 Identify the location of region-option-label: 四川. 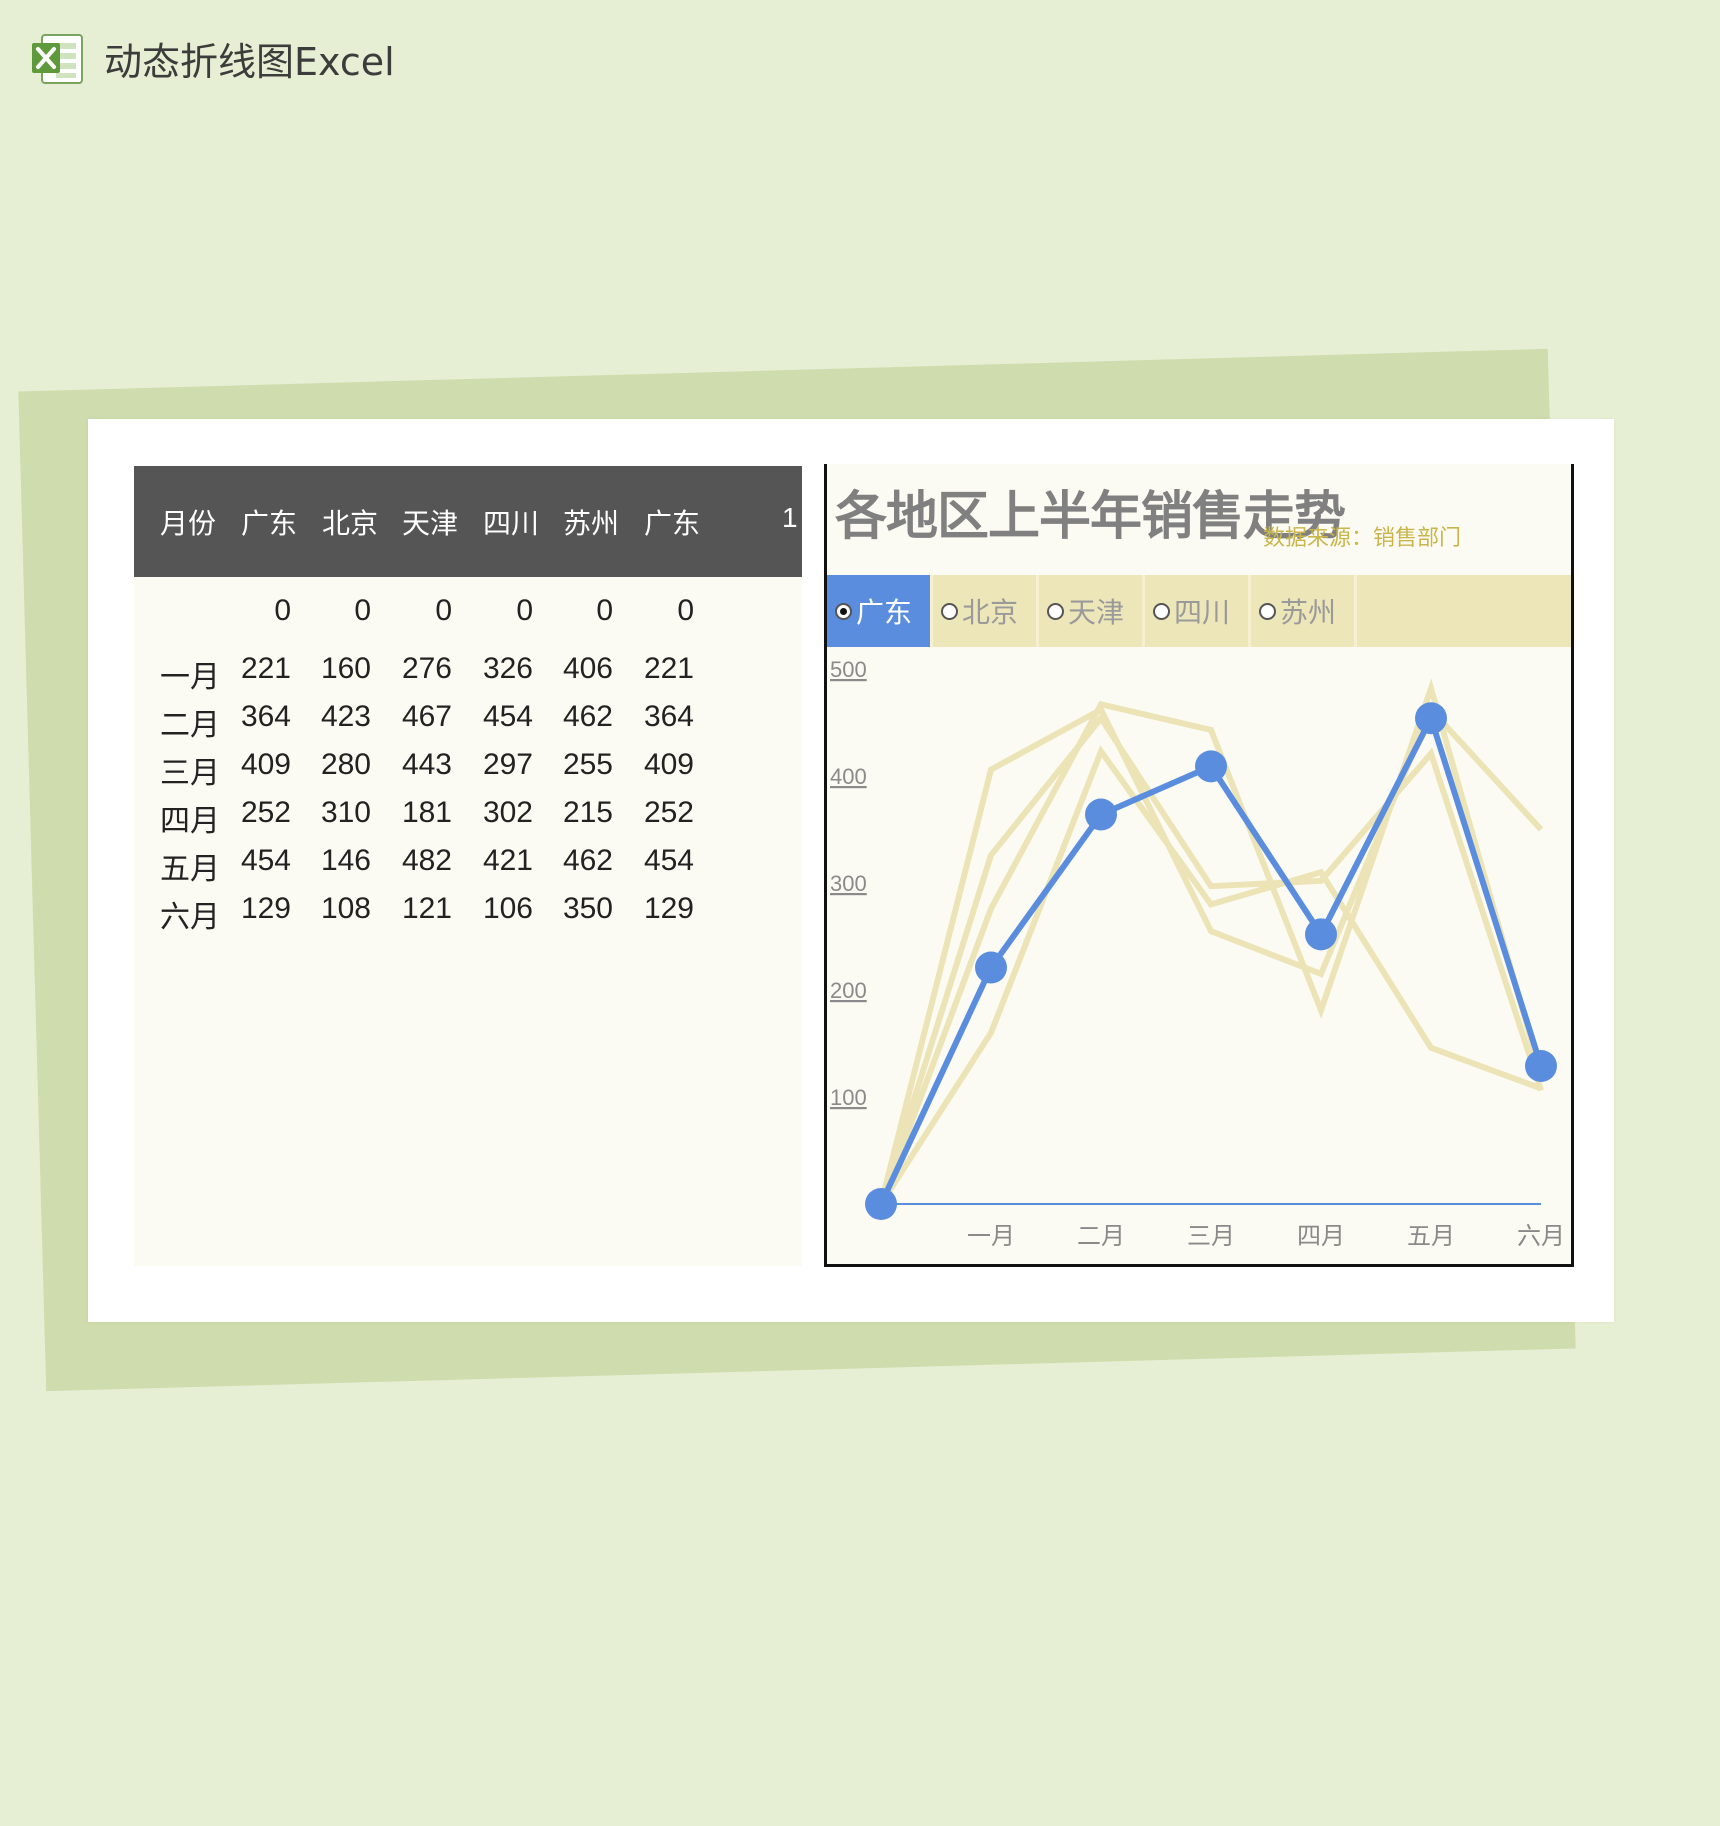
(1202, 612).